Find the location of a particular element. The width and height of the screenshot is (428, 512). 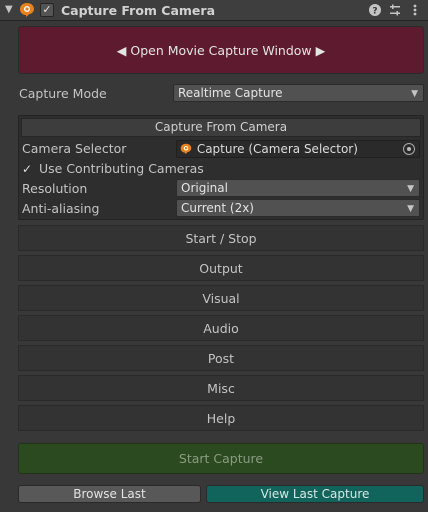

section-audio: Audio is located at coordinates (221, 328).